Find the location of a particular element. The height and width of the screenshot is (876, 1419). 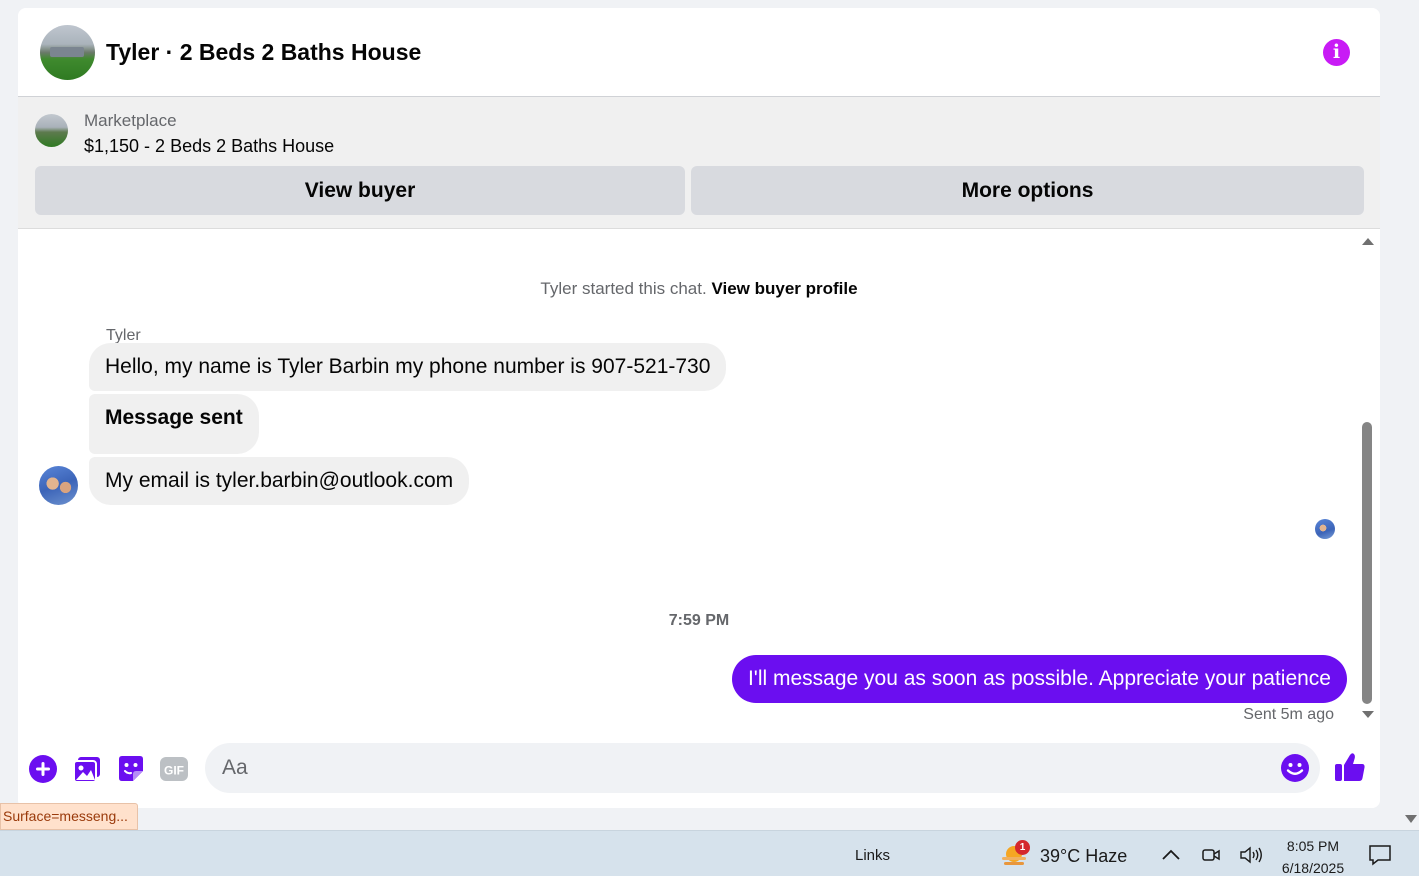

message-composer: GIF Aa is located at coordinates (699, 774).